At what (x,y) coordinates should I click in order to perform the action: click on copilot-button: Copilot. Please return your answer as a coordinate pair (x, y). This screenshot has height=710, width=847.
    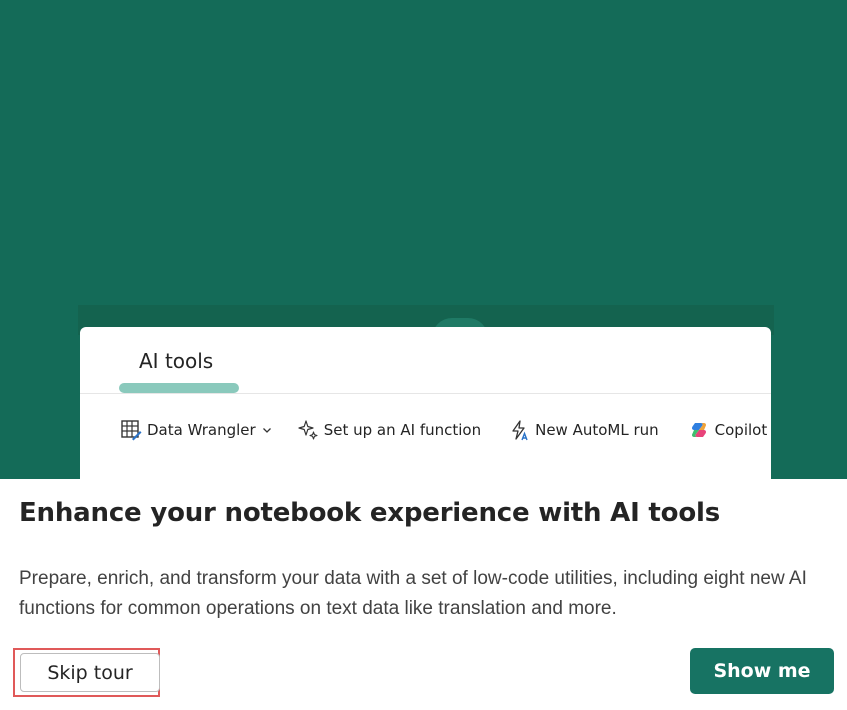
    Looking at the image, I should click on (727, 430).